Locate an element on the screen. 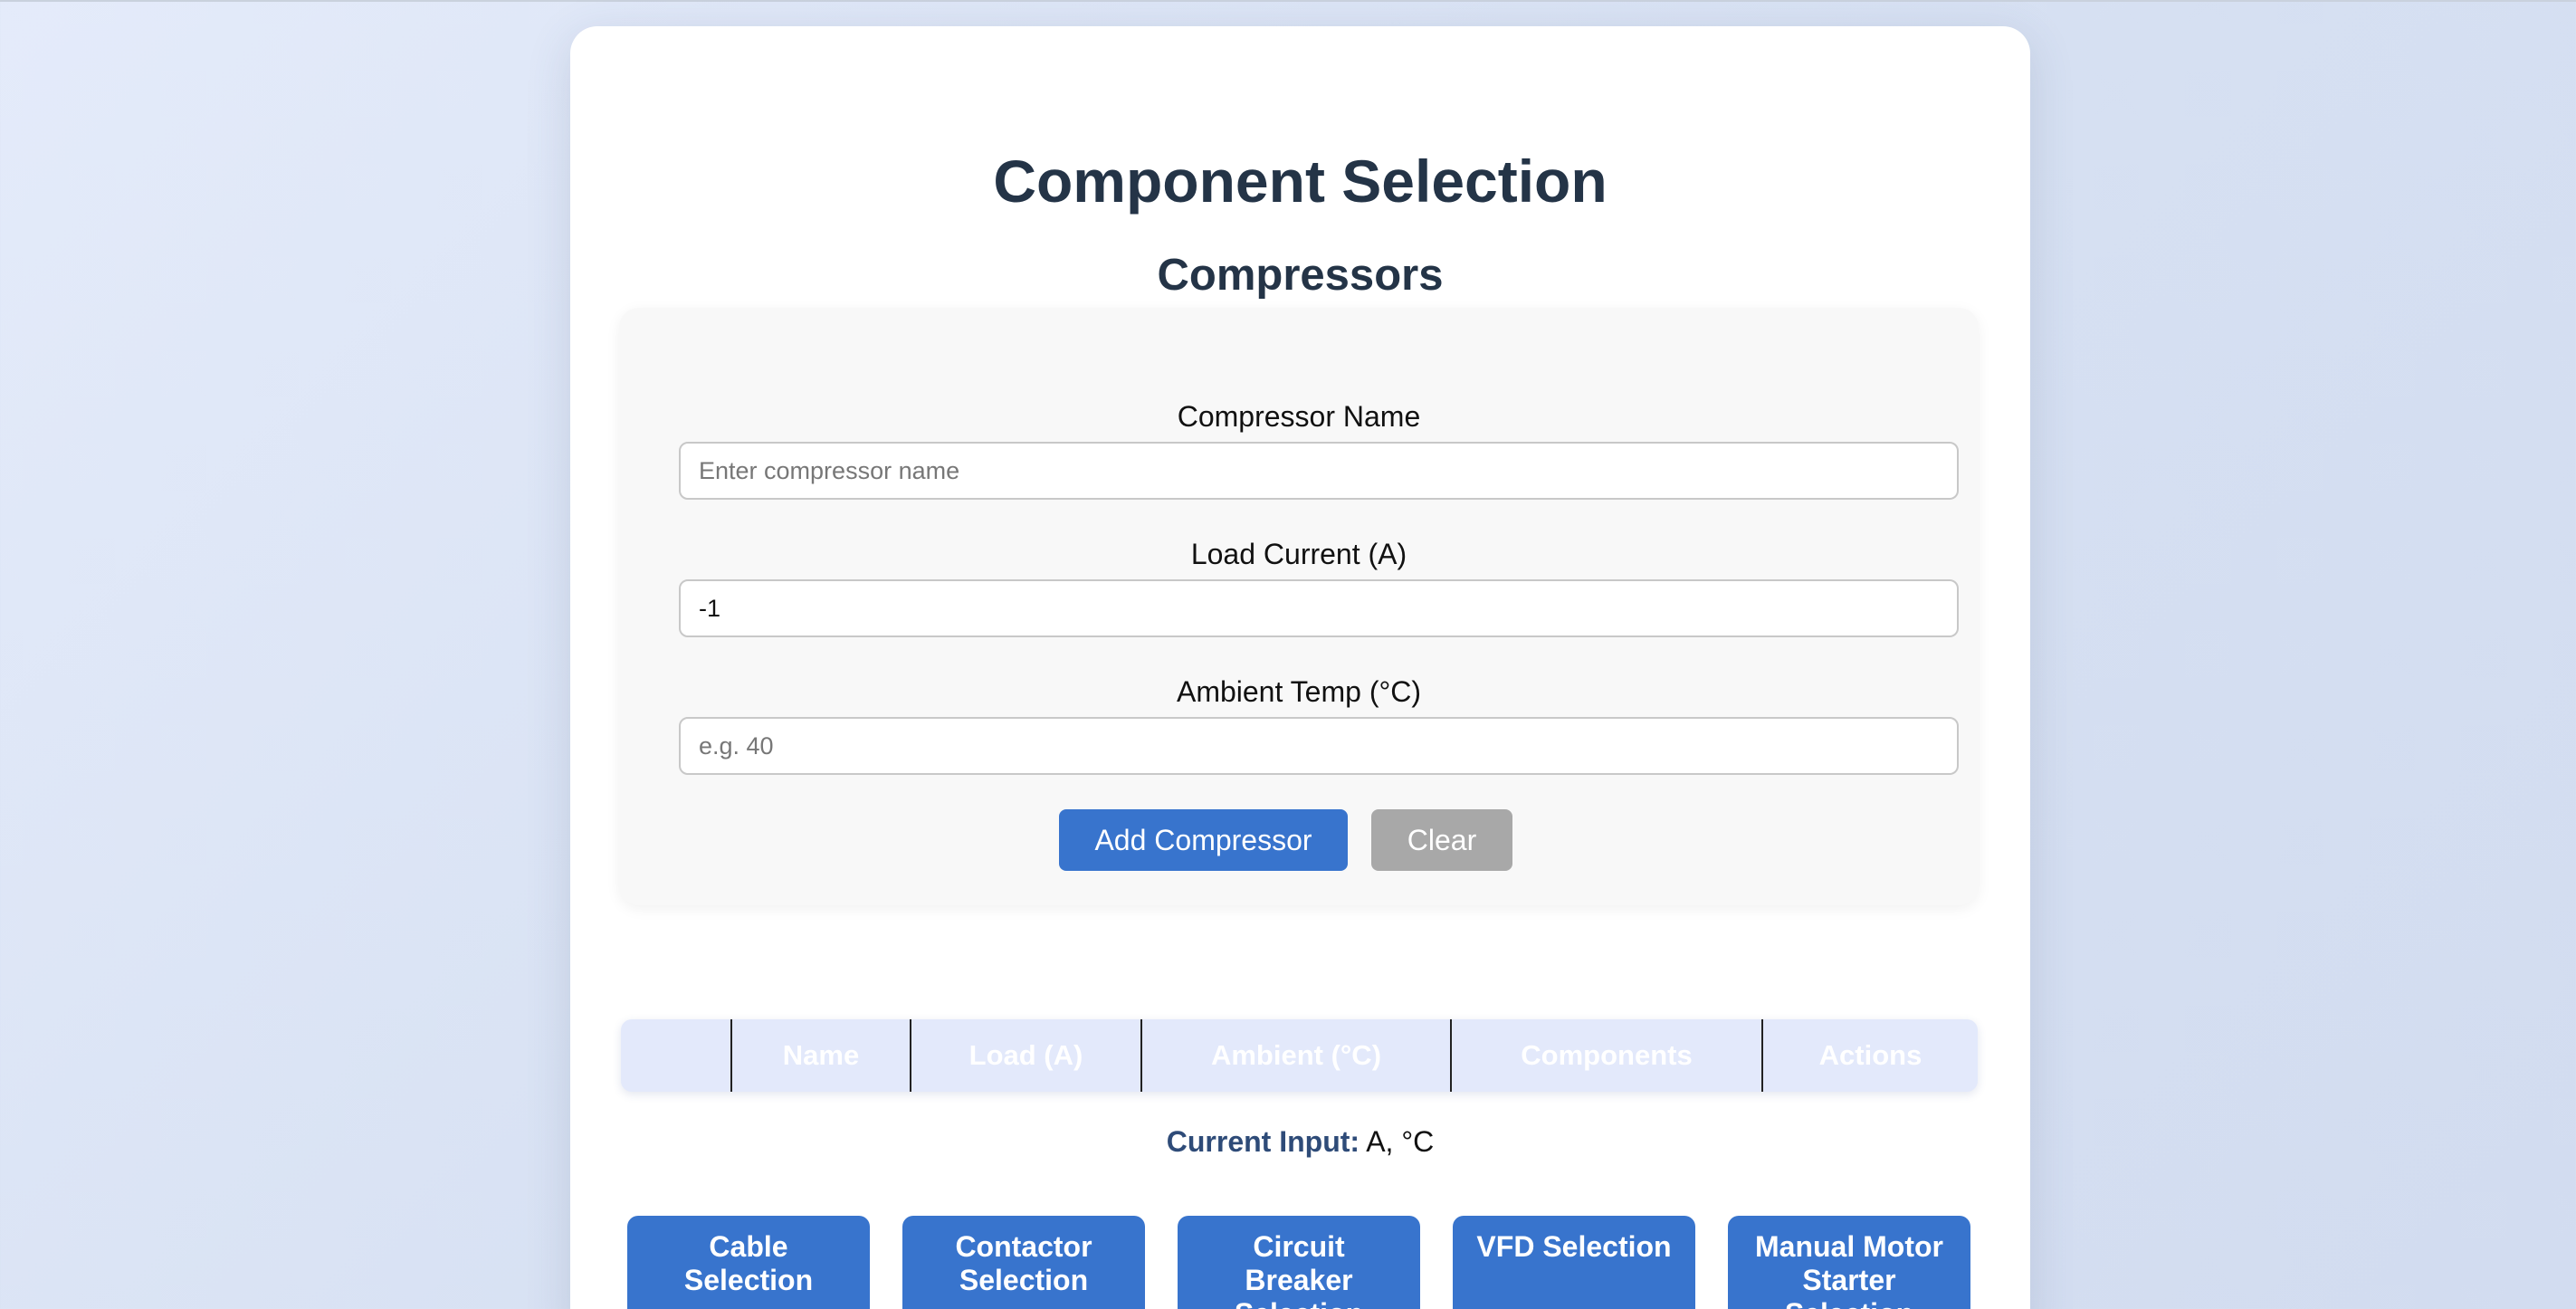  manual-motor-starter-selection-button: Manual Motor Starter Selection is located at coordinates (1849, 1262).